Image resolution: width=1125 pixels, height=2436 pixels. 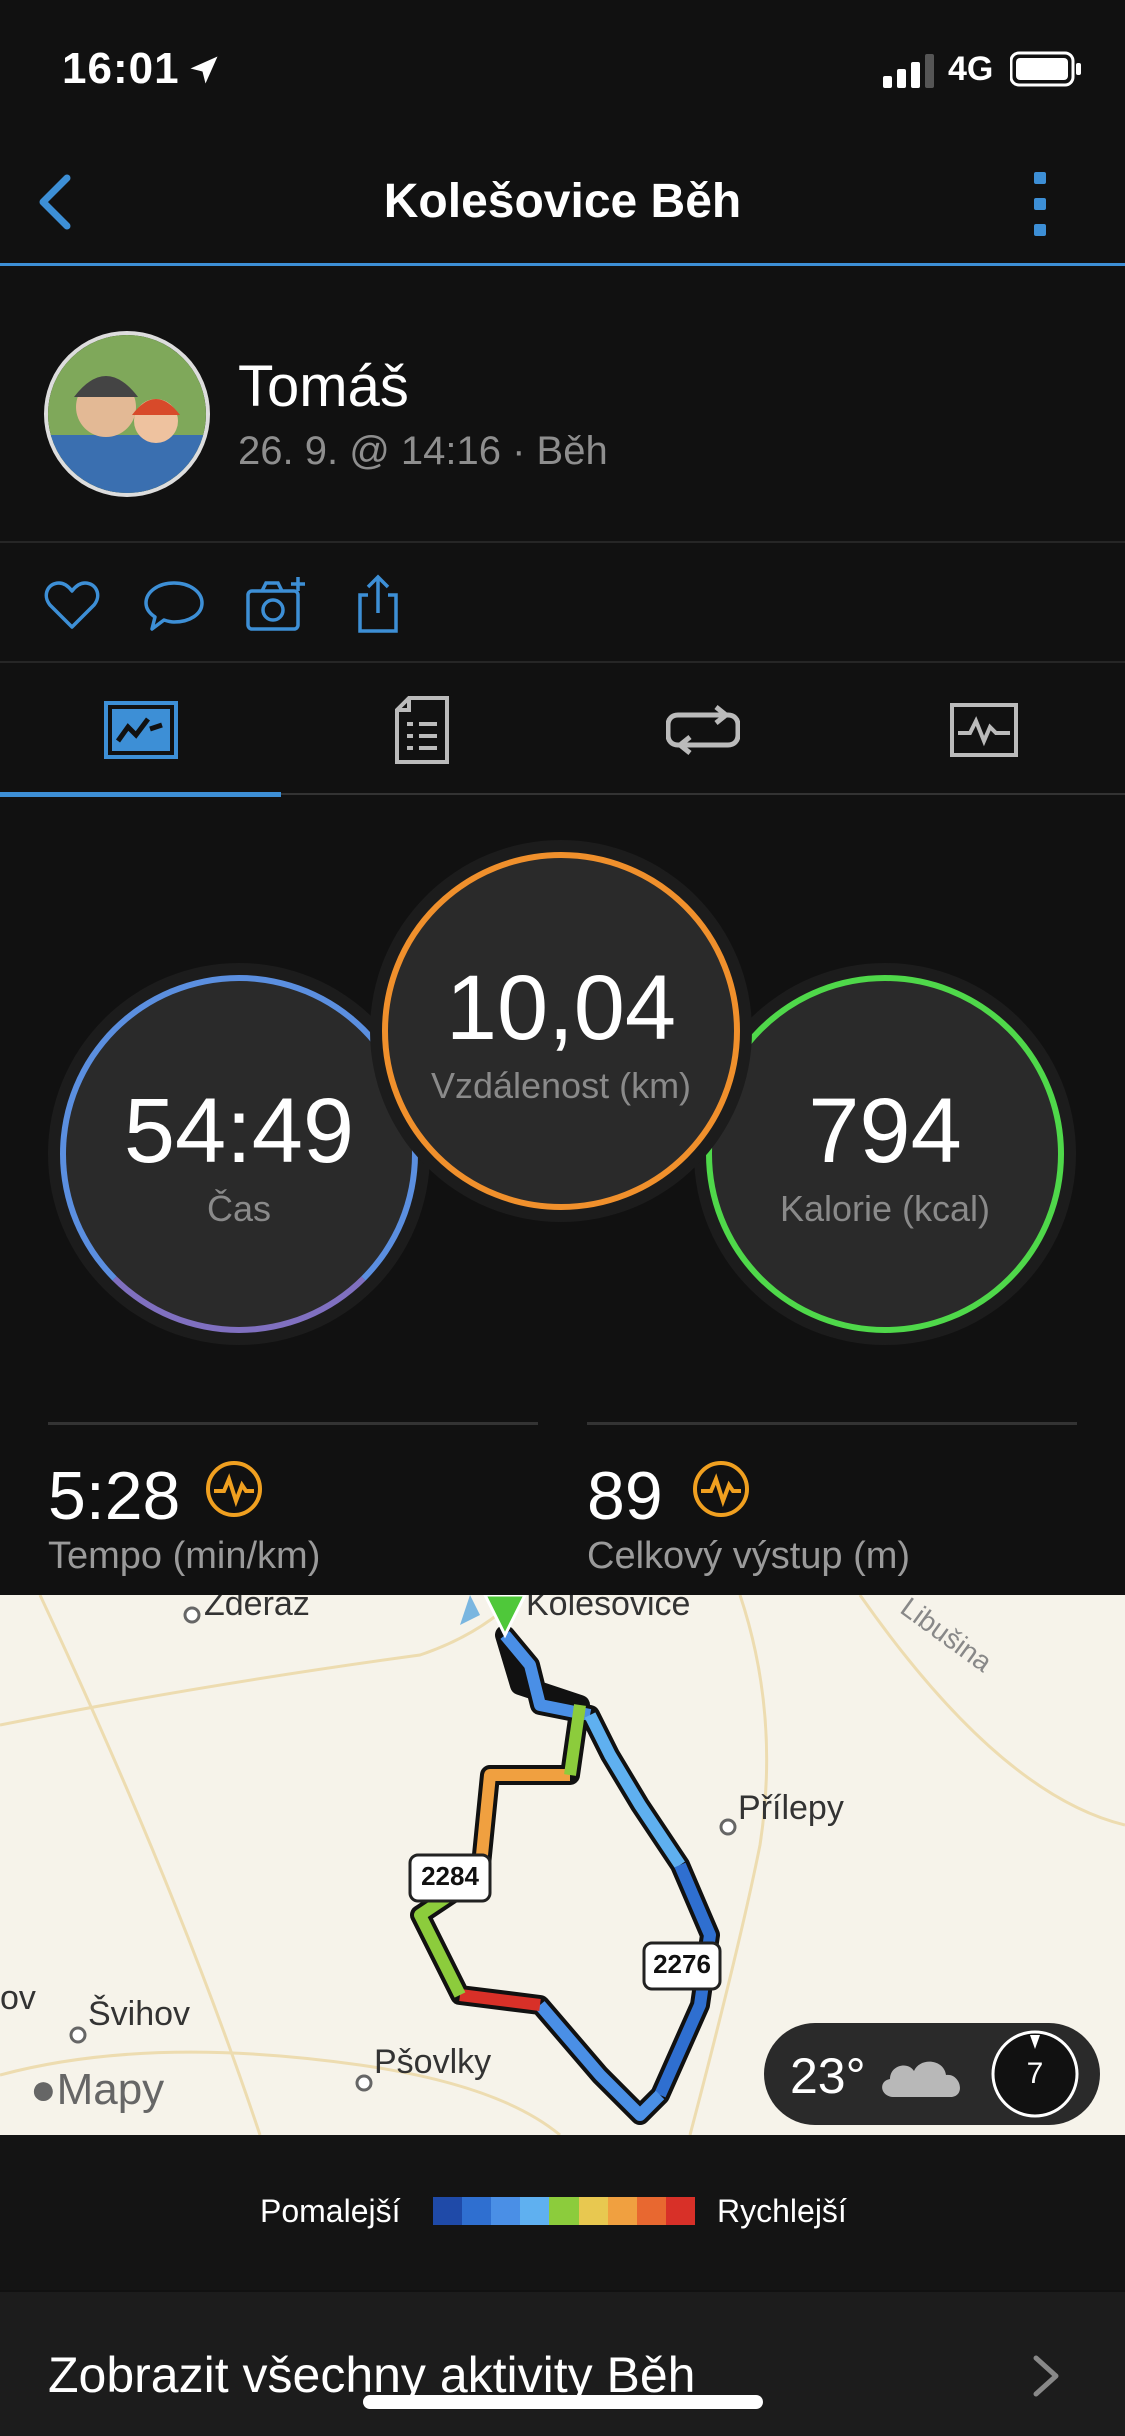 What do you see at coordinates (234, 1489) in the screenshot?
I see `pace-pulse-icon` at bounding box center [234, 1489].